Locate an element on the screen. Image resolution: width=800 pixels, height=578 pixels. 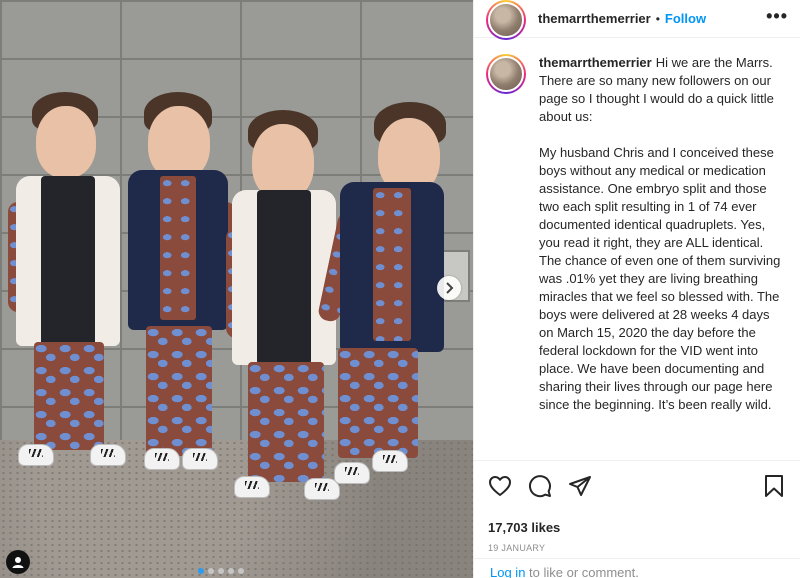
login-suffix: to like or comment. is located at coordinates (582, 571).